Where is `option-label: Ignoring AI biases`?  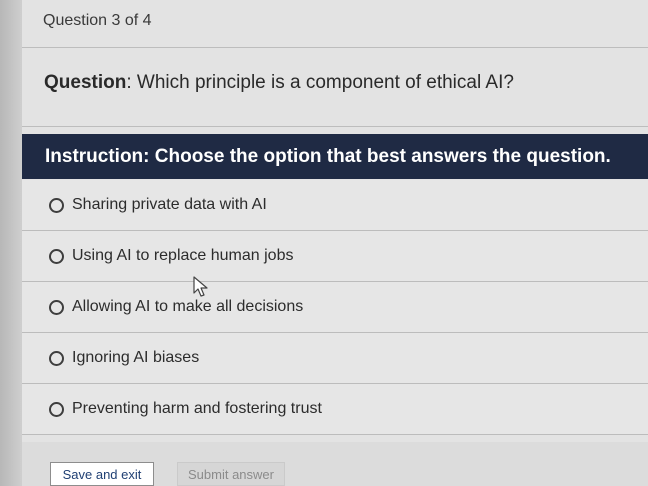
option-label: Ignoring AI biases is located at coordinates (136, 357).